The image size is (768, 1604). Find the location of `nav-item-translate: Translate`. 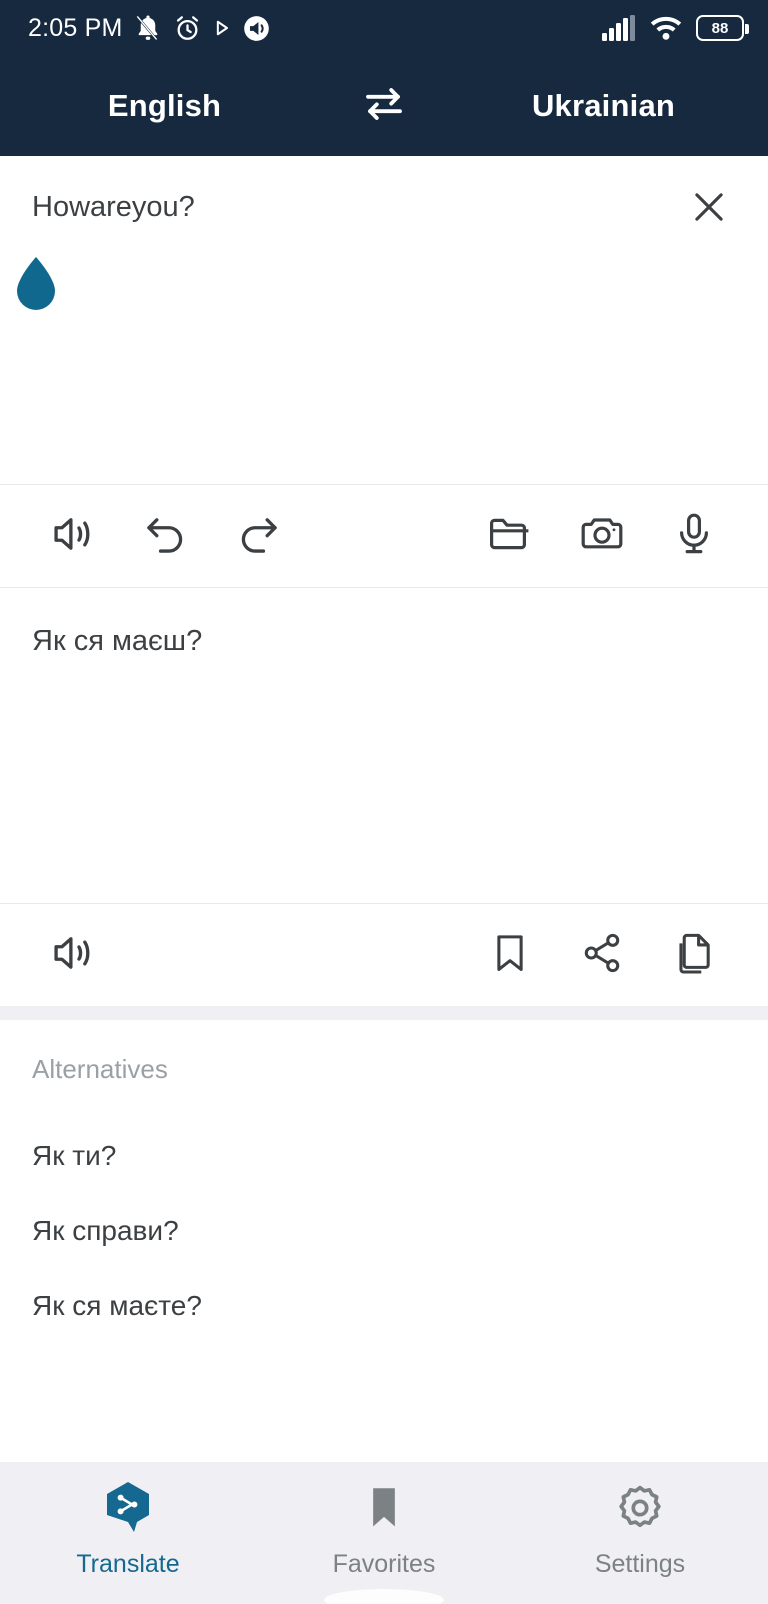

nav-item-translate: Translate is located at coordinates (128, 1529).